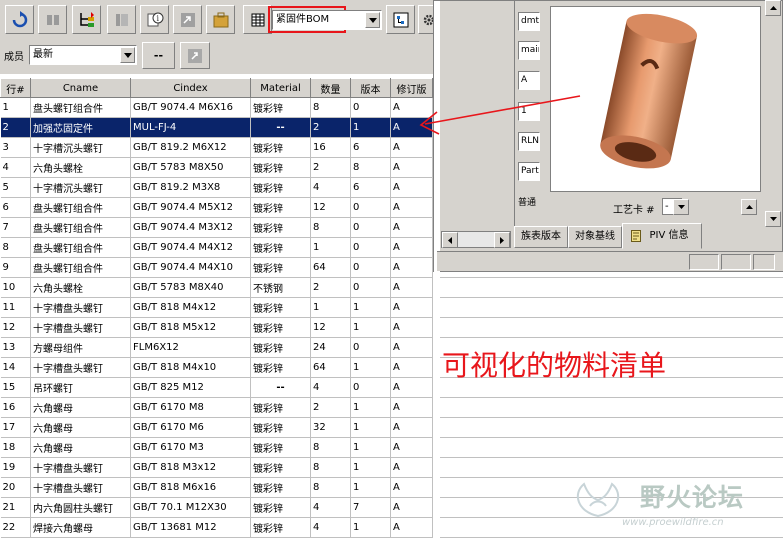 The width and height of the screenshot is (783, 542). Describe the element at coordinates (190, 307) in the screenshot. I see `table-cell: GB/T 818 M4x12` at that location.